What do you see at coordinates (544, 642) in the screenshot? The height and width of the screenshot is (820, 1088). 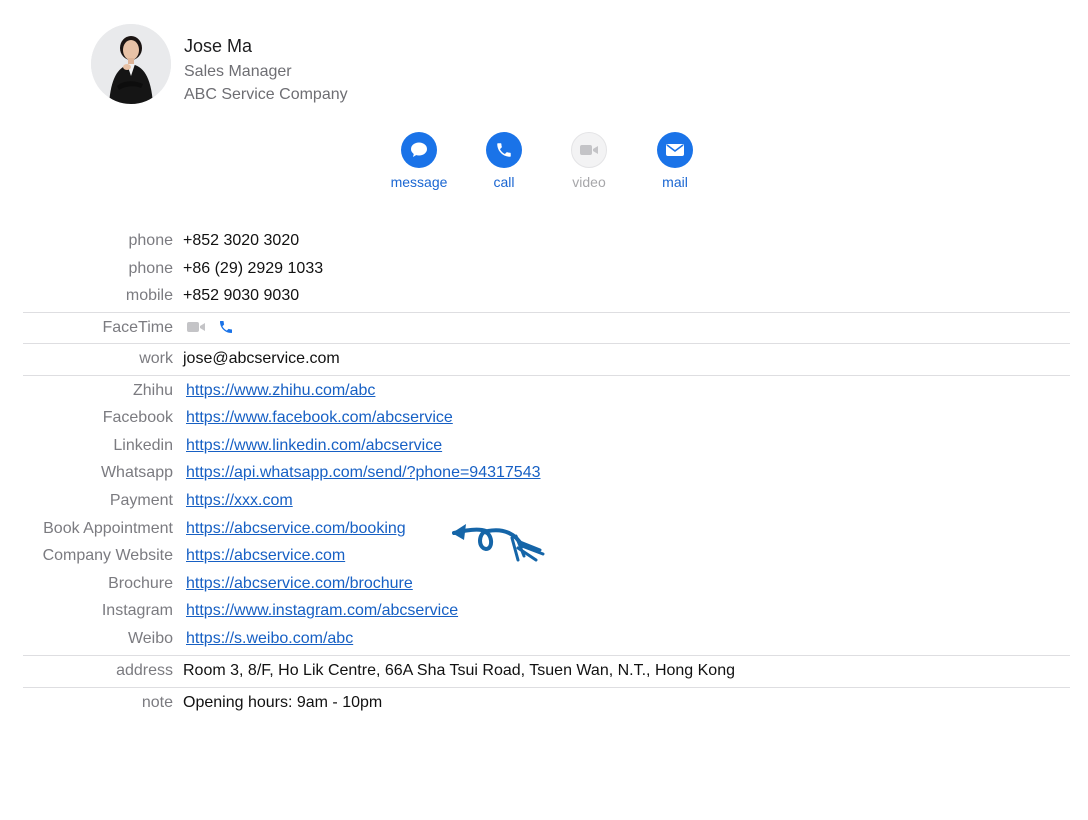 I see `url-row-weibo: Weibo https://s.weibo.com/abc` at bounding box center [544, 642].